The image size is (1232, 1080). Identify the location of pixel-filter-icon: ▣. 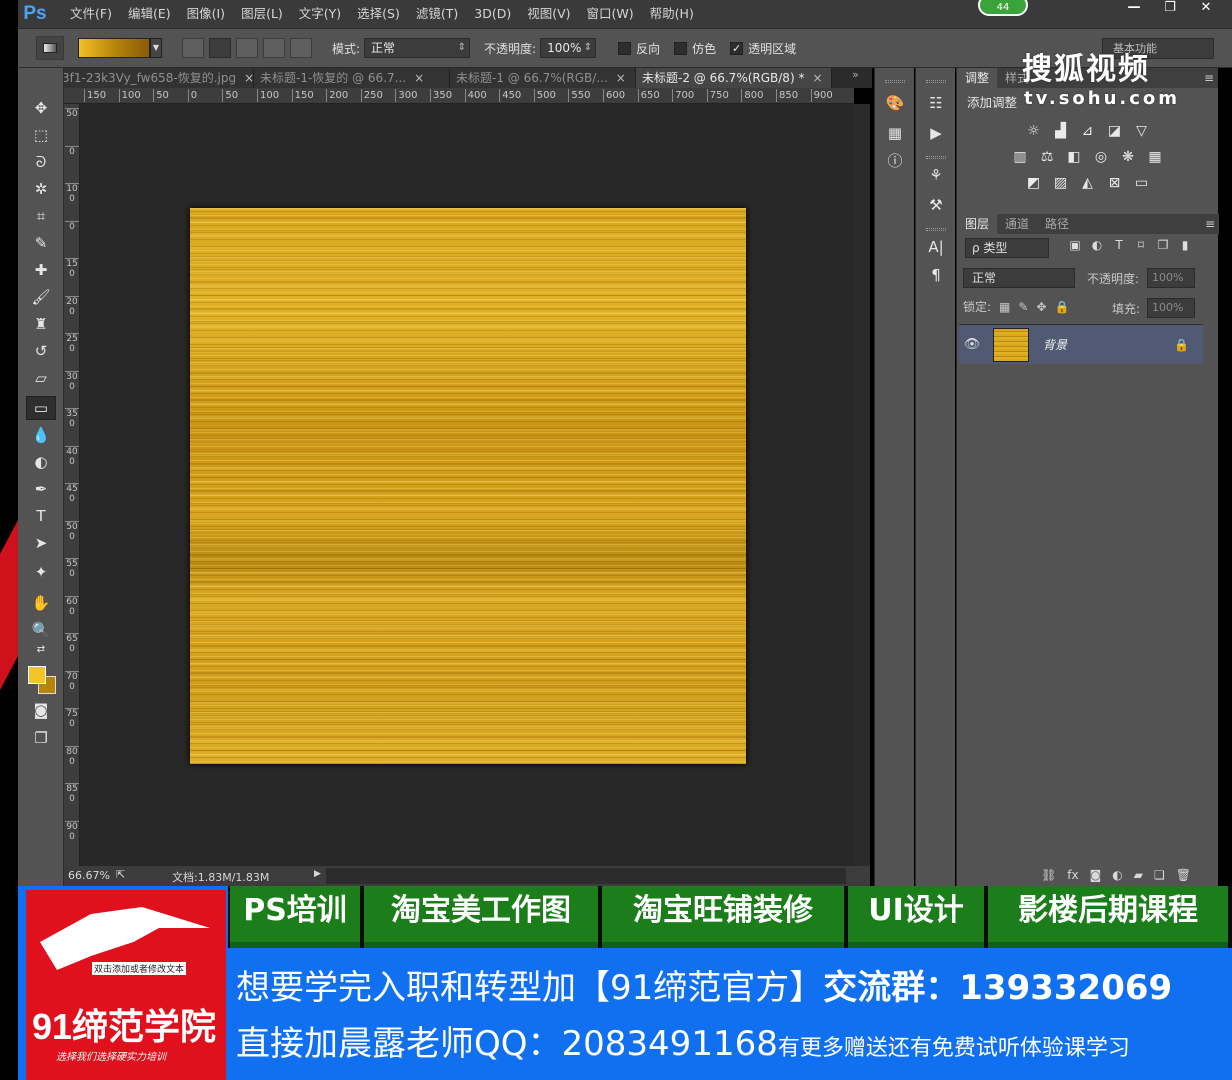
(1075, 245).